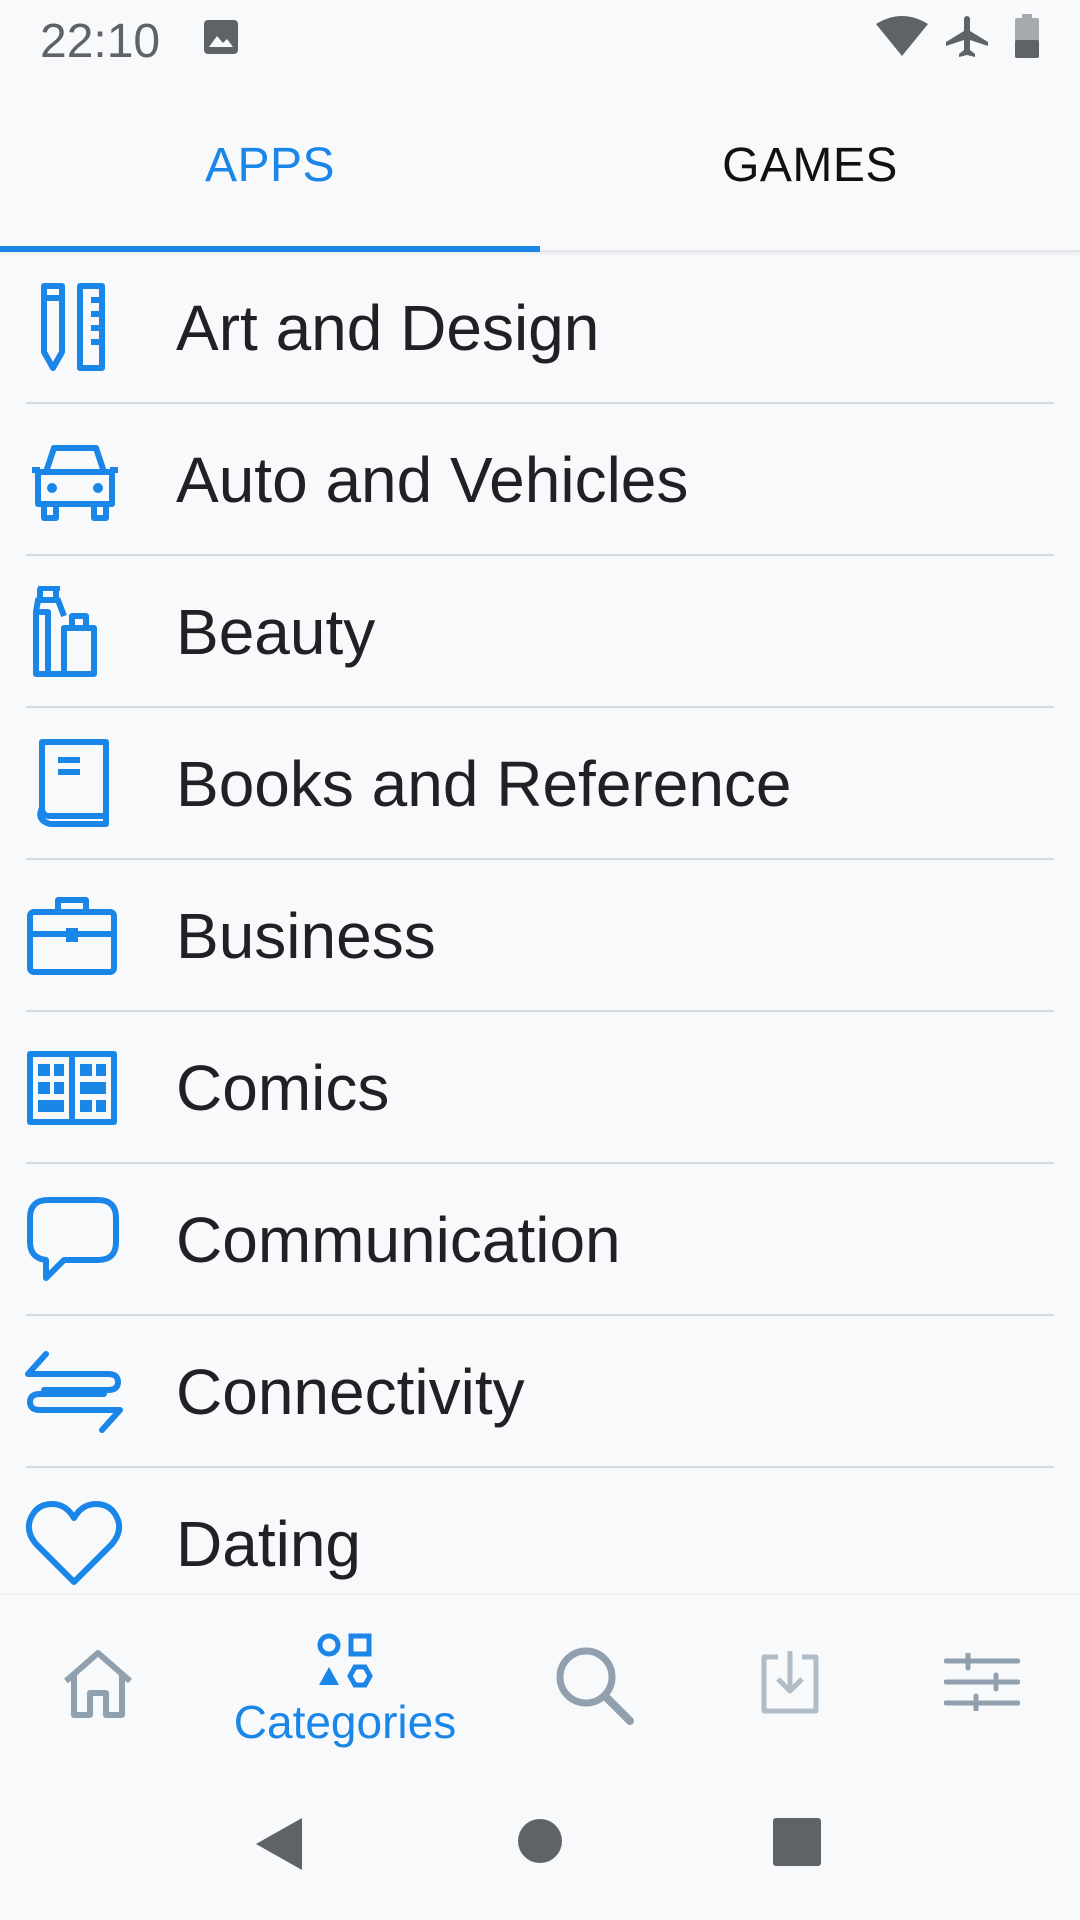 The width and height of the screenshot is (1080, 1920). Describe the element at coordinates (279, 1844) in the screenshot. I see `back-icon` at that location.